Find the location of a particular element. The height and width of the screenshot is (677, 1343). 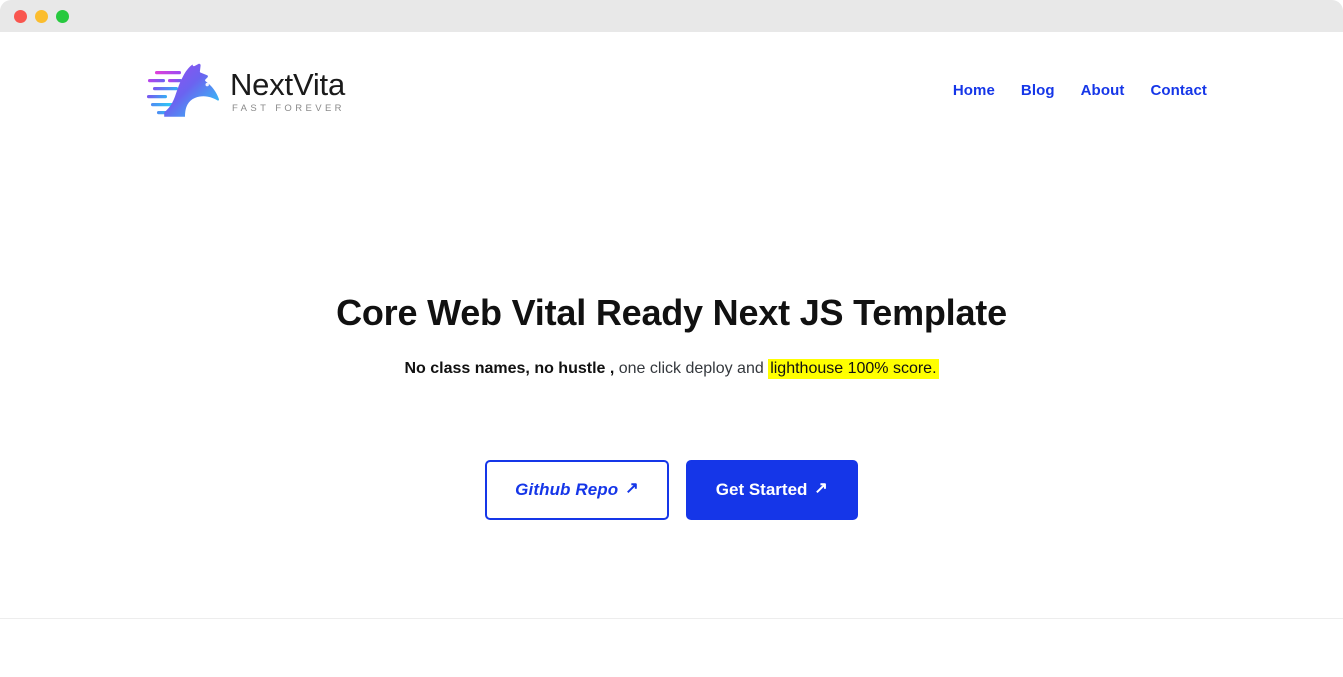

nav-link-blog: Blog is located at coordinates (1038, 90).